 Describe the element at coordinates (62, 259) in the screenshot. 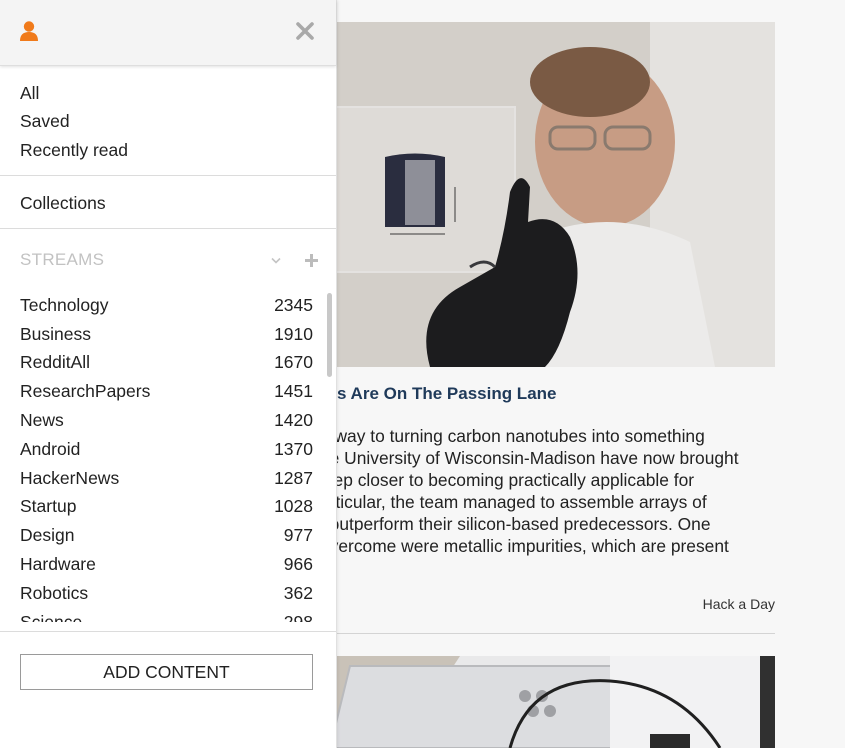

I see `streams-header: STREAMS` at that location.